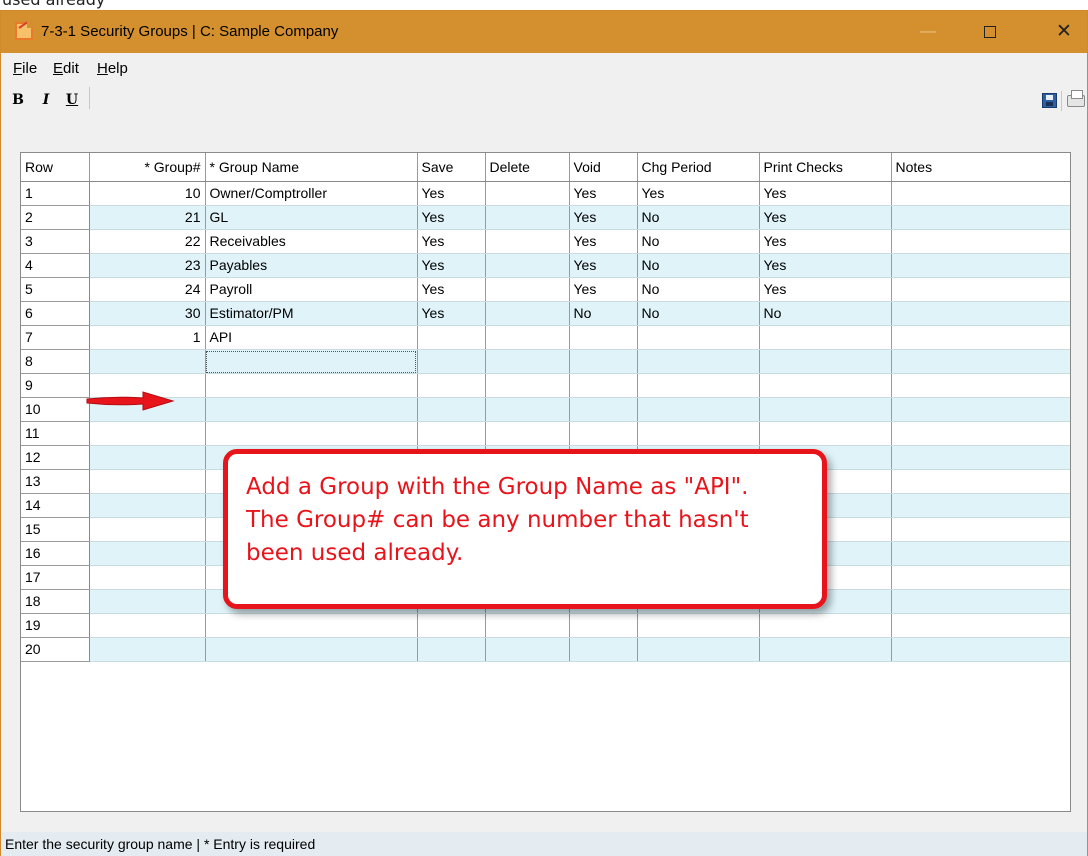 The height and width of the screenshot is (856, 1088). I want to click on table-row: 11, so click(545, 433).